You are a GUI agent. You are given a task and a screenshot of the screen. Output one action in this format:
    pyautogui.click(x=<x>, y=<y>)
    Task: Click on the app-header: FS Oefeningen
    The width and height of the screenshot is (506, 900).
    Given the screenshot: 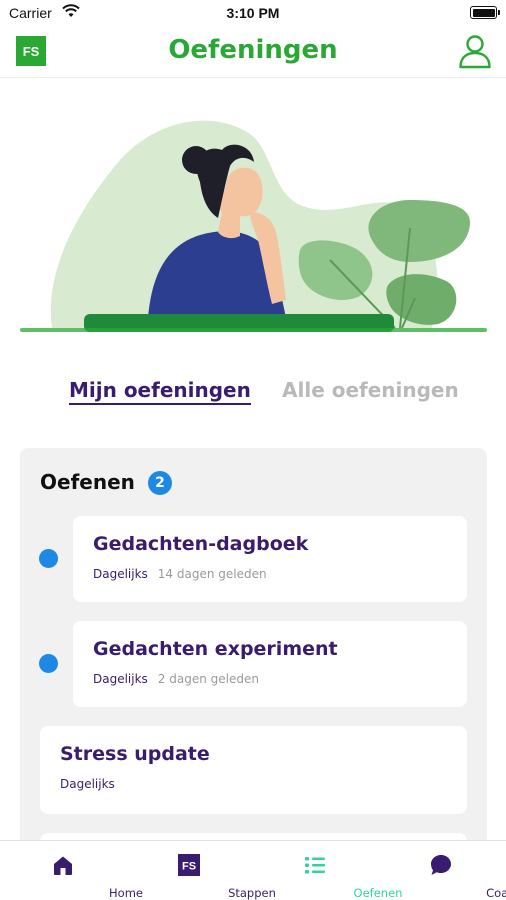 What is the action you would take?
    pyautogui.click(x=253, y=52)
    